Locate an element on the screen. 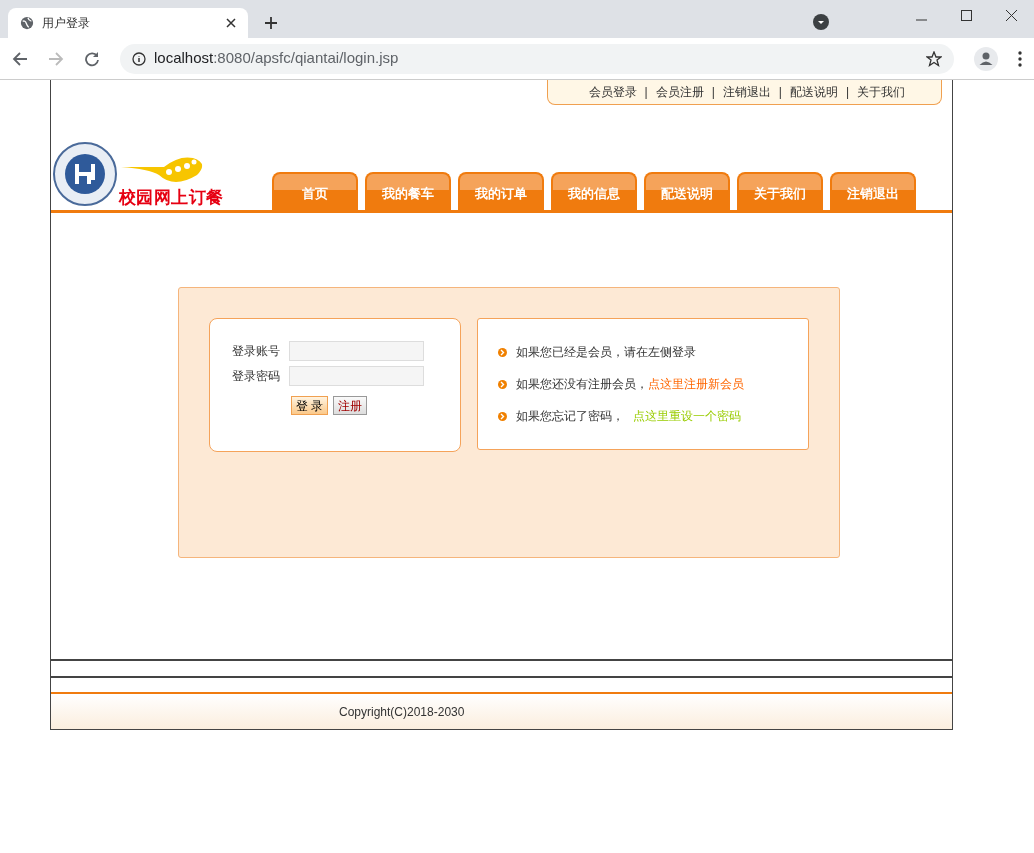  logo-text: 校园网上订餐 is located at coordinates (171, 197).